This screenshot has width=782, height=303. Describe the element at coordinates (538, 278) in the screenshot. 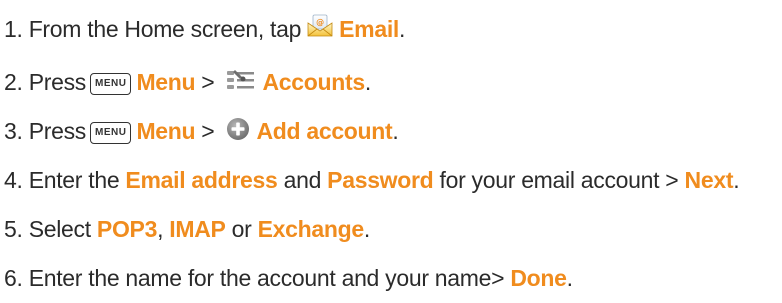

I see `done-label: Done` at that location.